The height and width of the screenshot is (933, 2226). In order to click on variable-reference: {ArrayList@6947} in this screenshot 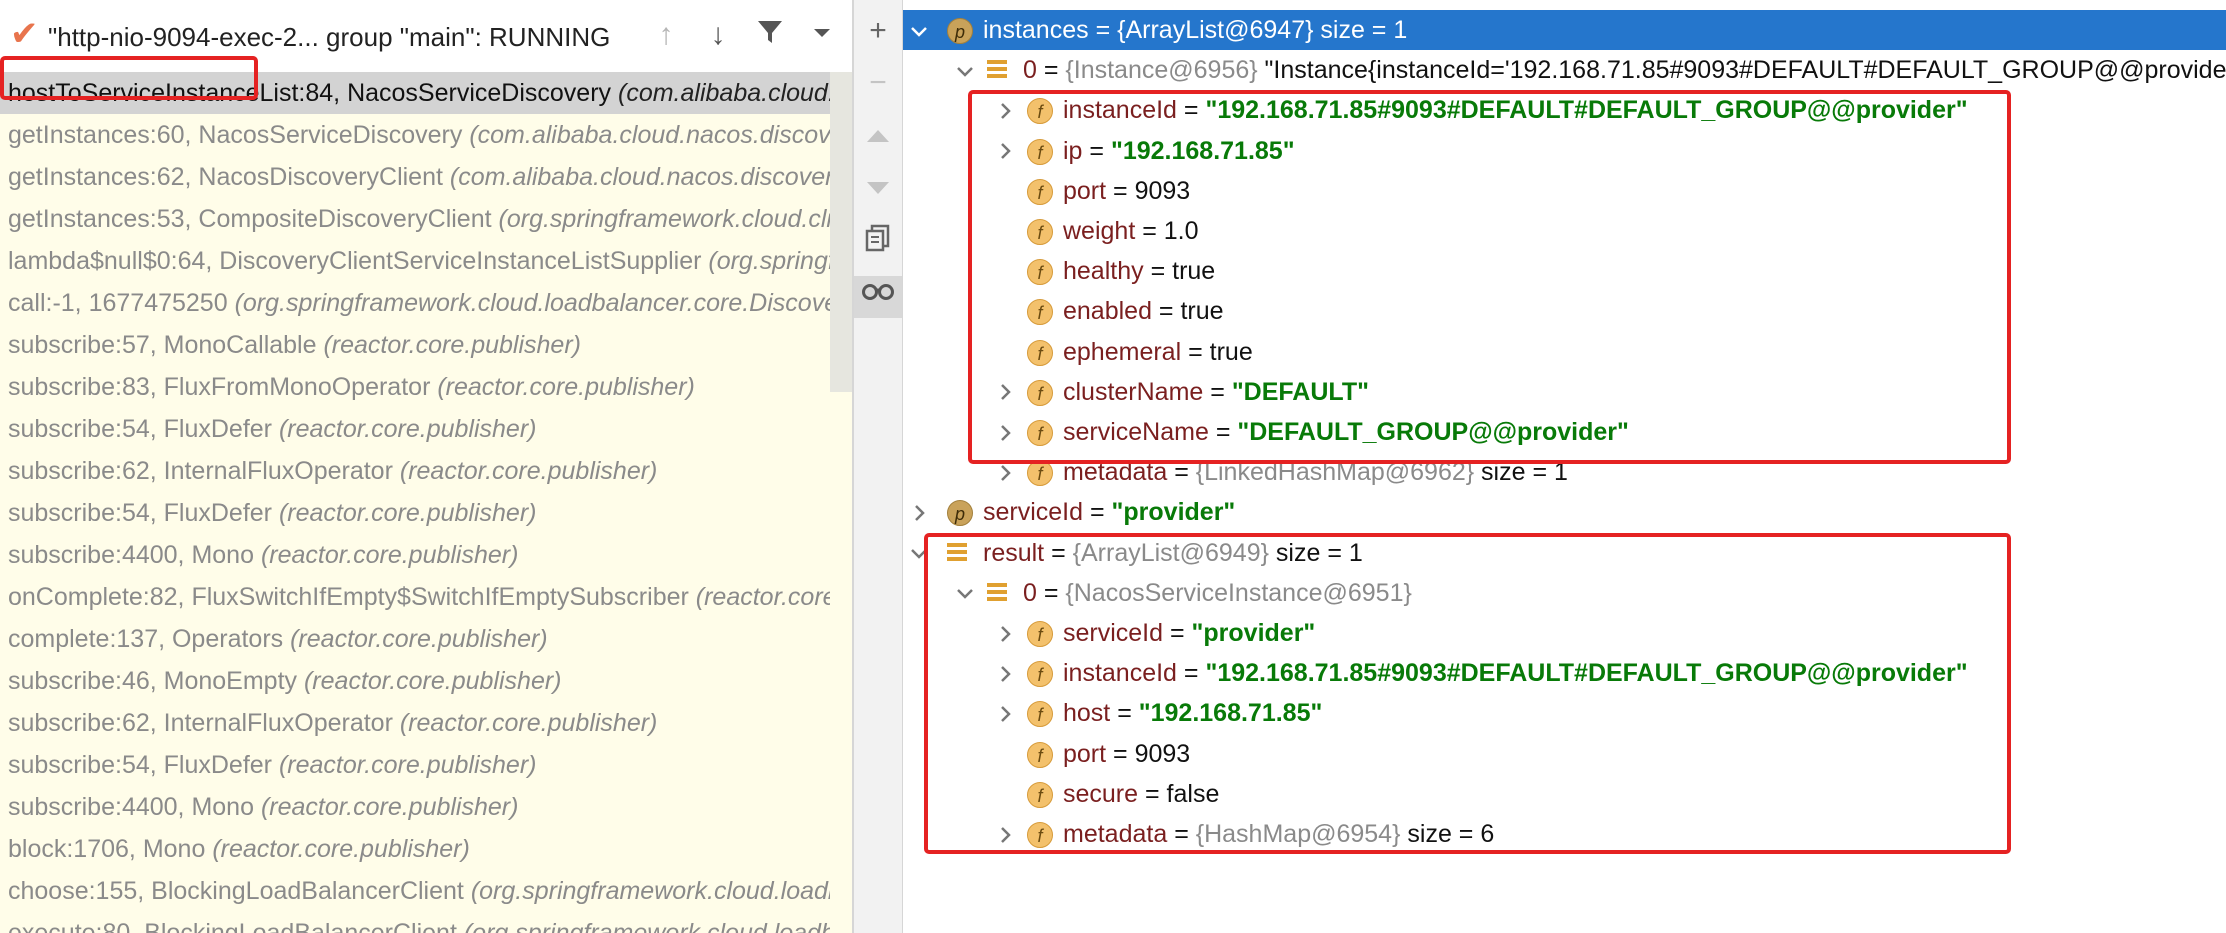, I will do `click(1215, 30)`.